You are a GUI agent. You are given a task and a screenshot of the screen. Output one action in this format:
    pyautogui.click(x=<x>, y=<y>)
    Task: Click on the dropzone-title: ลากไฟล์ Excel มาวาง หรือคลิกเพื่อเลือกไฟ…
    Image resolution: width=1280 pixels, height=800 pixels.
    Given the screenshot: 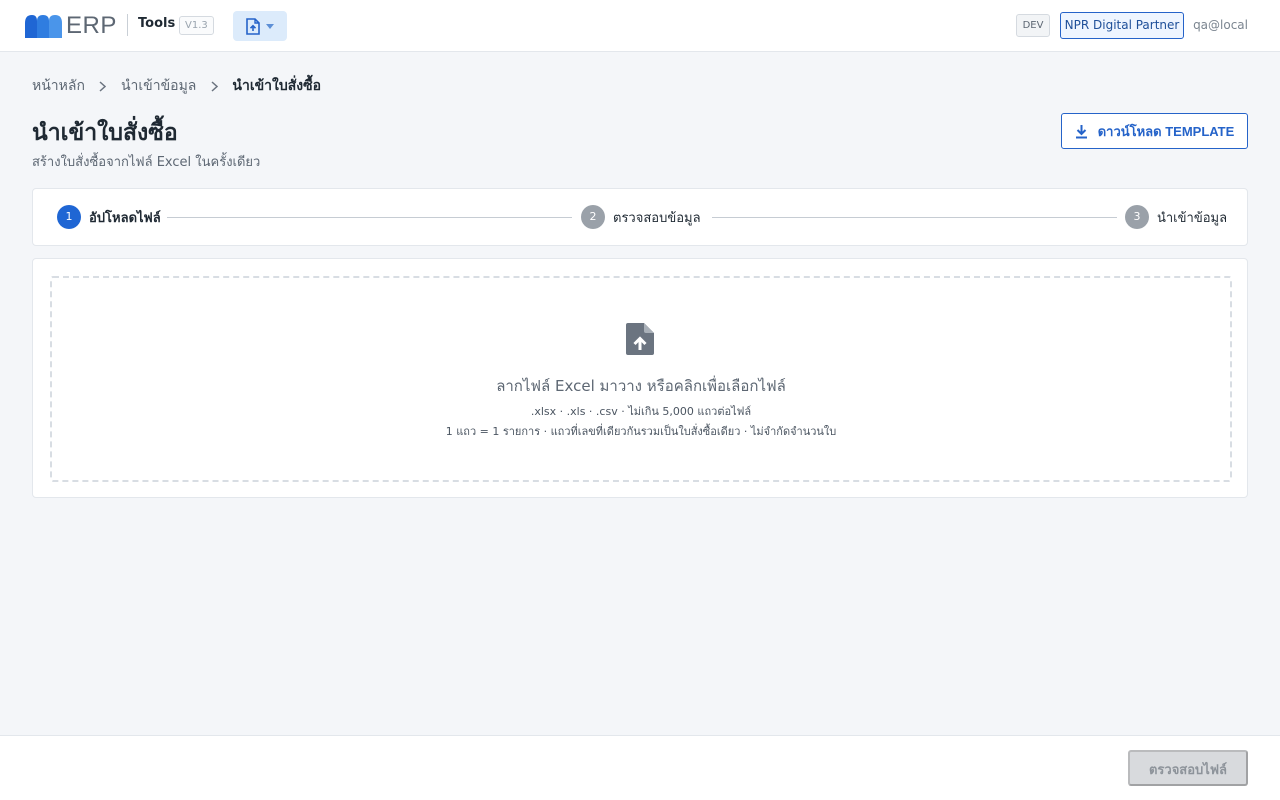 What is the action you would take?
    pyautogui.click(x=641, y=386)
    